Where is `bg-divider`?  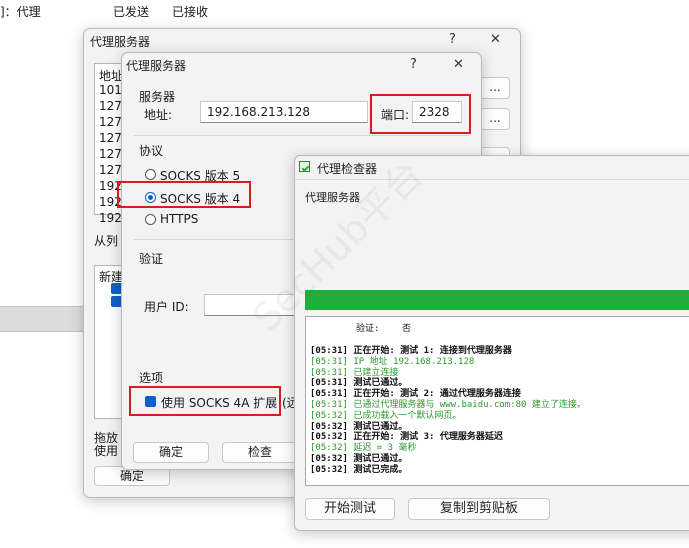
bg-divider is located at coordinates (45, 319).